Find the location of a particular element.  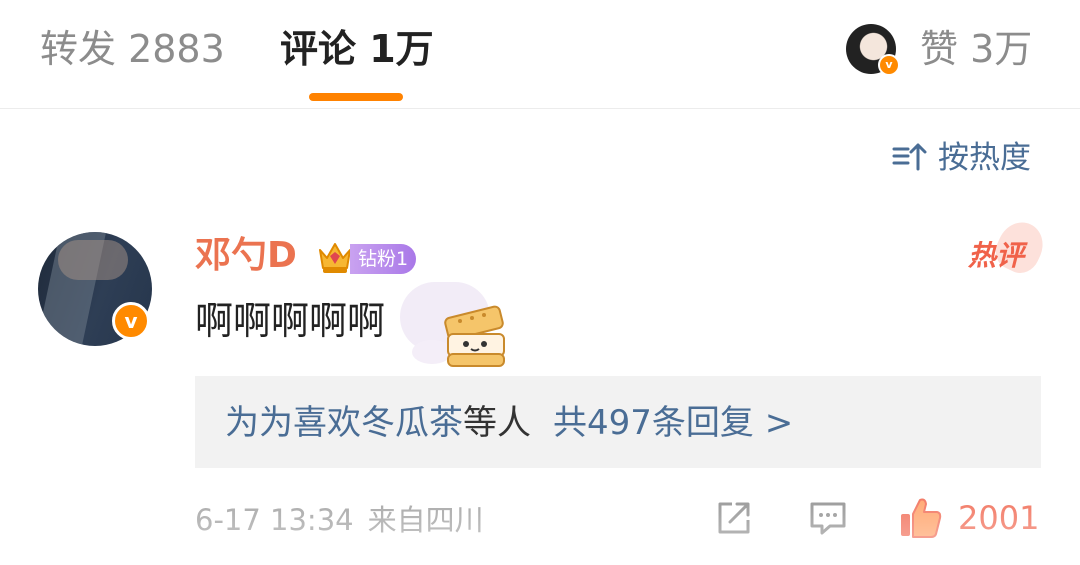

share-icon is located at coordinates (734, 518).